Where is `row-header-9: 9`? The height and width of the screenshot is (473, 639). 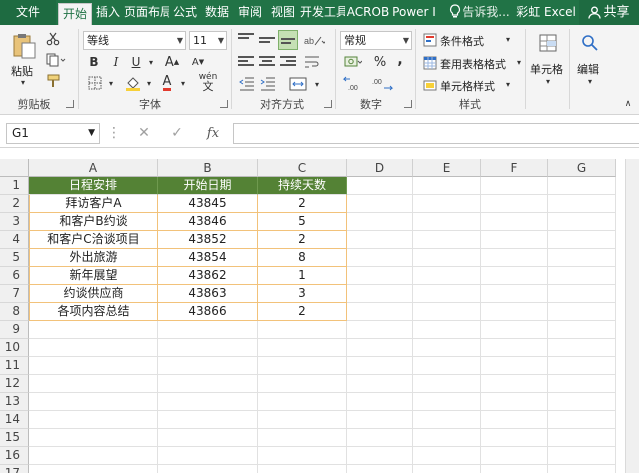 row-header-9: 9 is located at coordinates (14, 330).